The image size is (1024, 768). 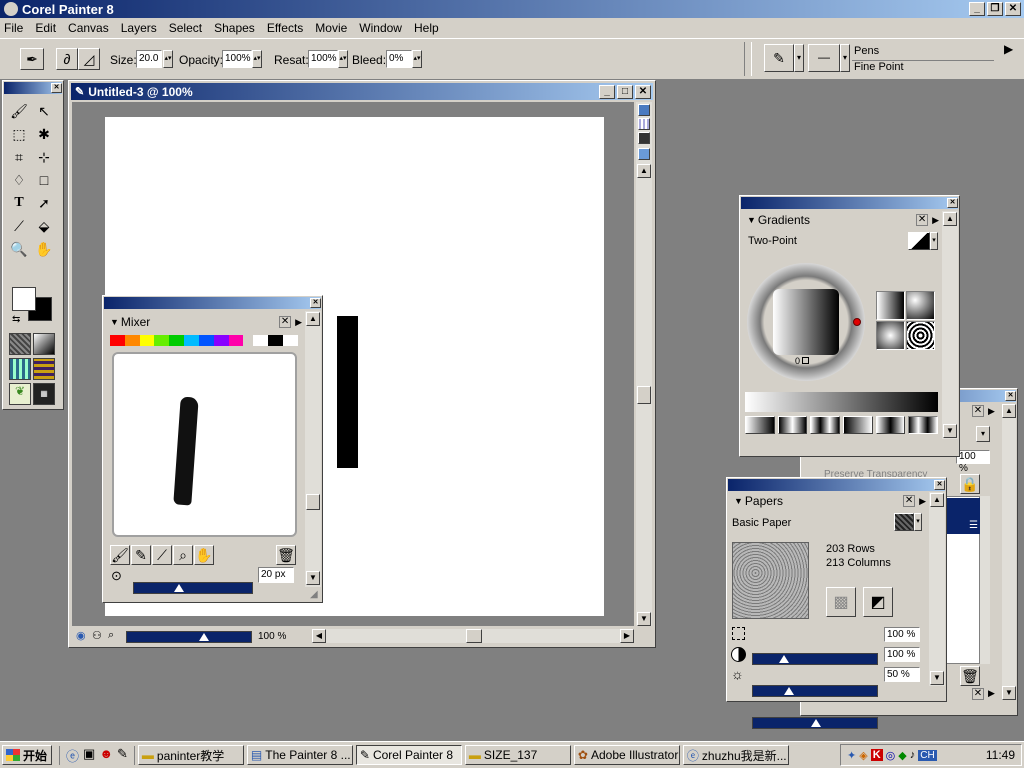 What do you see at coordinates (927, 755) in the screenshot?
I see `input-method-indicator: CH` at bounding box center [927, 755].